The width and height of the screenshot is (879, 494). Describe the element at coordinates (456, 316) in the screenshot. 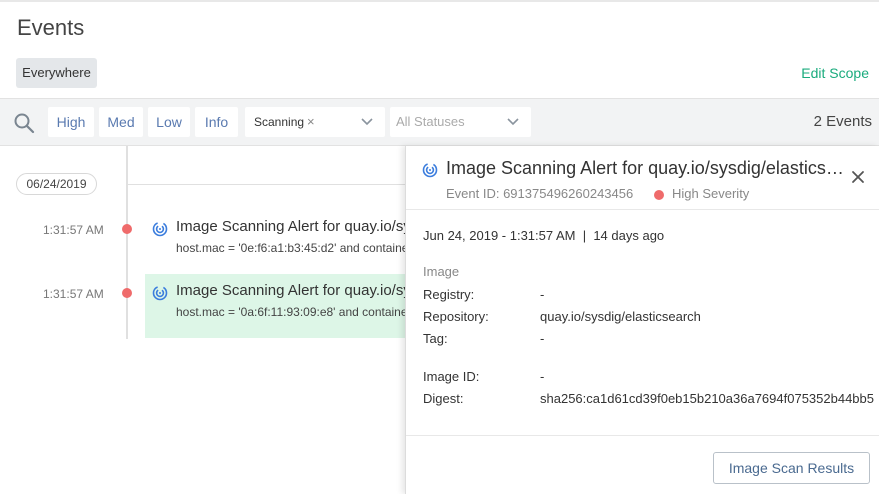

I see `field-label: Repository:` at that location.